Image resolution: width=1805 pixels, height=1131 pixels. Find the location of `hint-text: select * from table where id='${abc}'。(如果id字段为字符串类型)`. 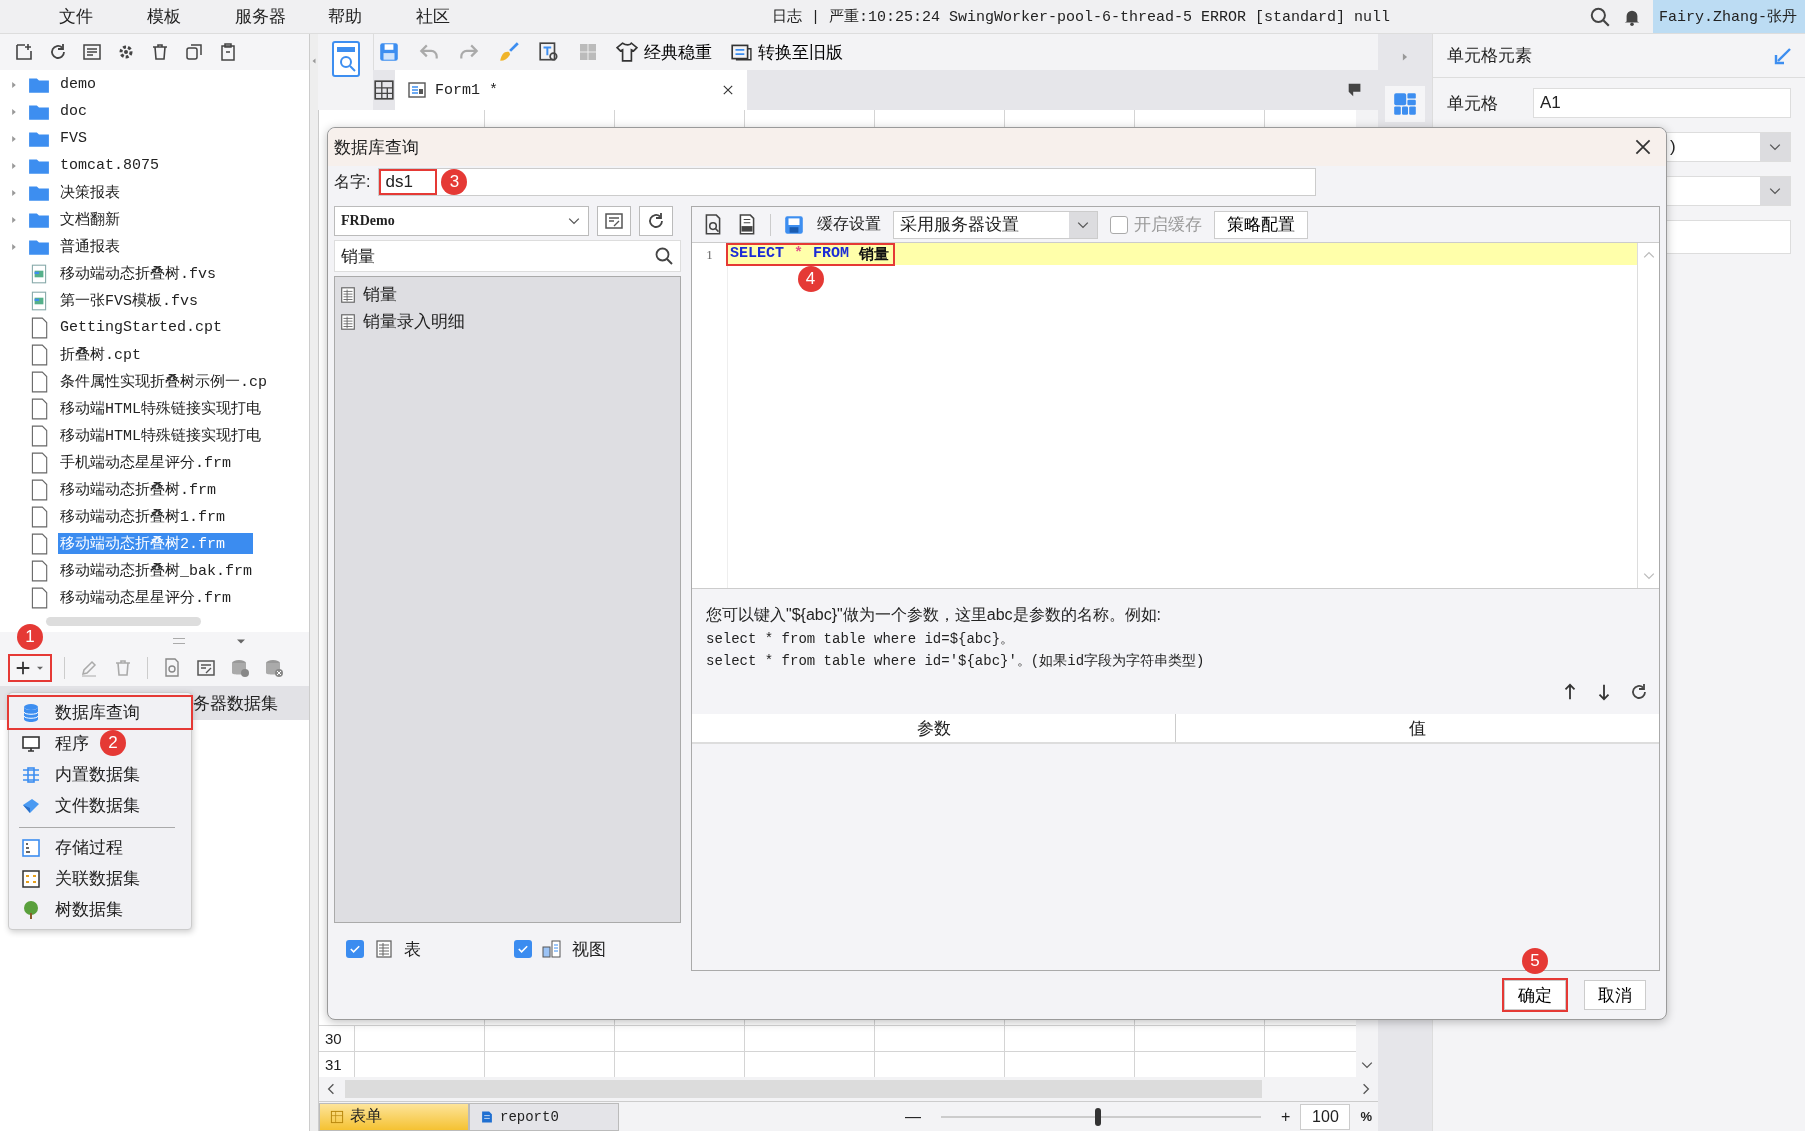

hint-text: select * from table where id='${abc}'。(如果id字段为字符串类型) is located at coordinates (956, 661).